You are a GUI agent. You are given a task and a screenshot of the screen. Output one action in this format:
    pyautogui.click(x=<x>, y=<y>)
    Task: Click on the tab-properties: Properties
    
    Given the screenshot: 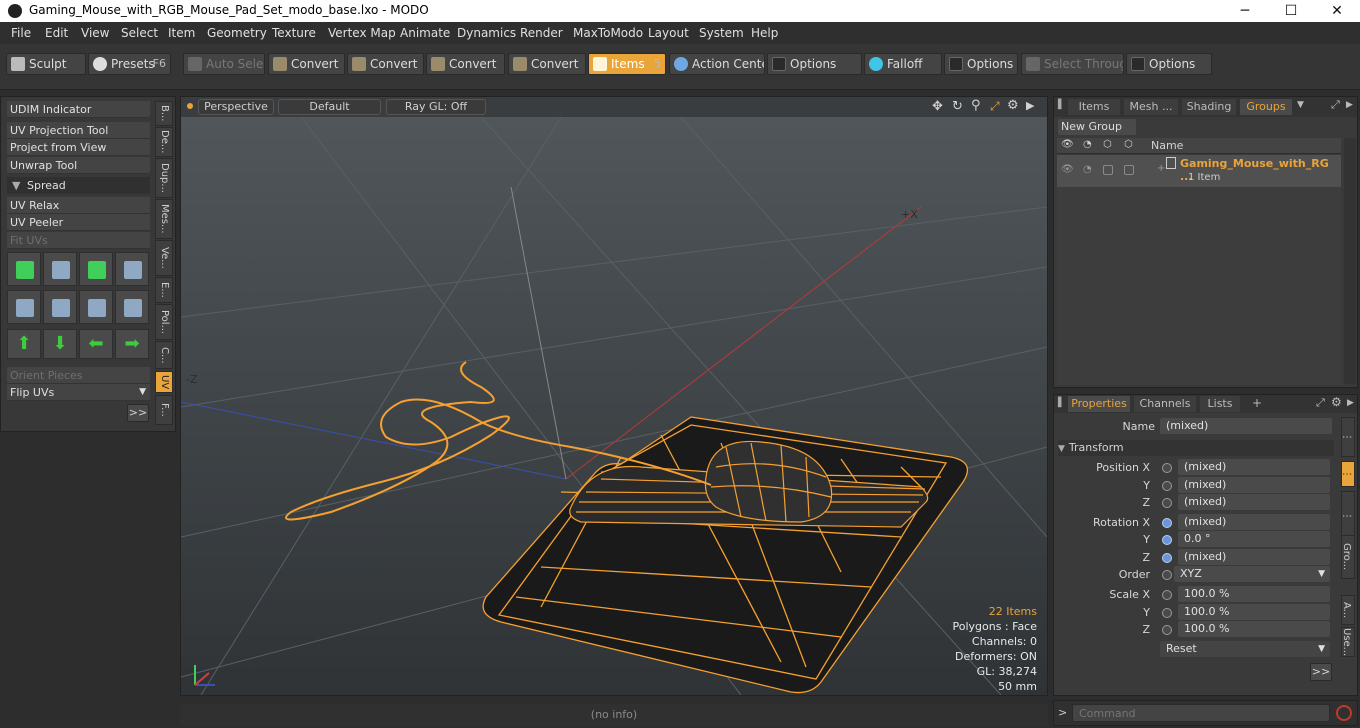 What is the action you would take?
    pyautogui.click(x=1099, y=404)
    